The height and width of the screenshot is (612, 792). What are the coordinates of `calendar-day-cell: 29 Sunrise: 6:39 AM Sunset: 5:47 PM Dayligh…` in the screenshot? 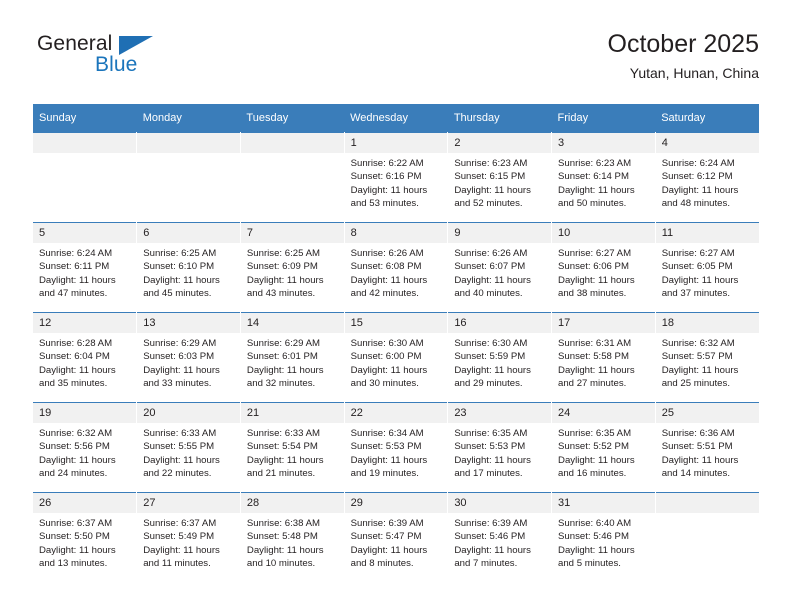 It's located at (396, 537).